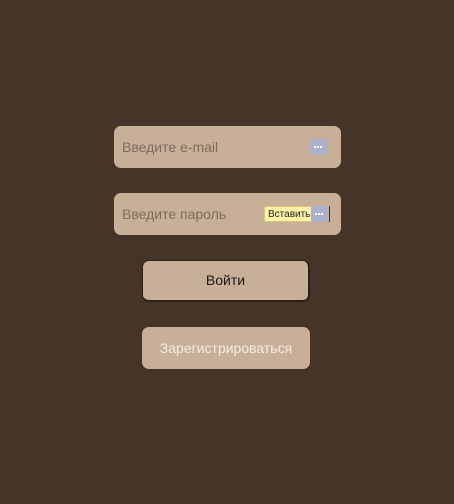 Image resolution: width=454 pixels, height=504 pixels. Describe the element at coordinates (289, 214) in the screenshot. I see `paste-tooltip: Вставить` at that location.